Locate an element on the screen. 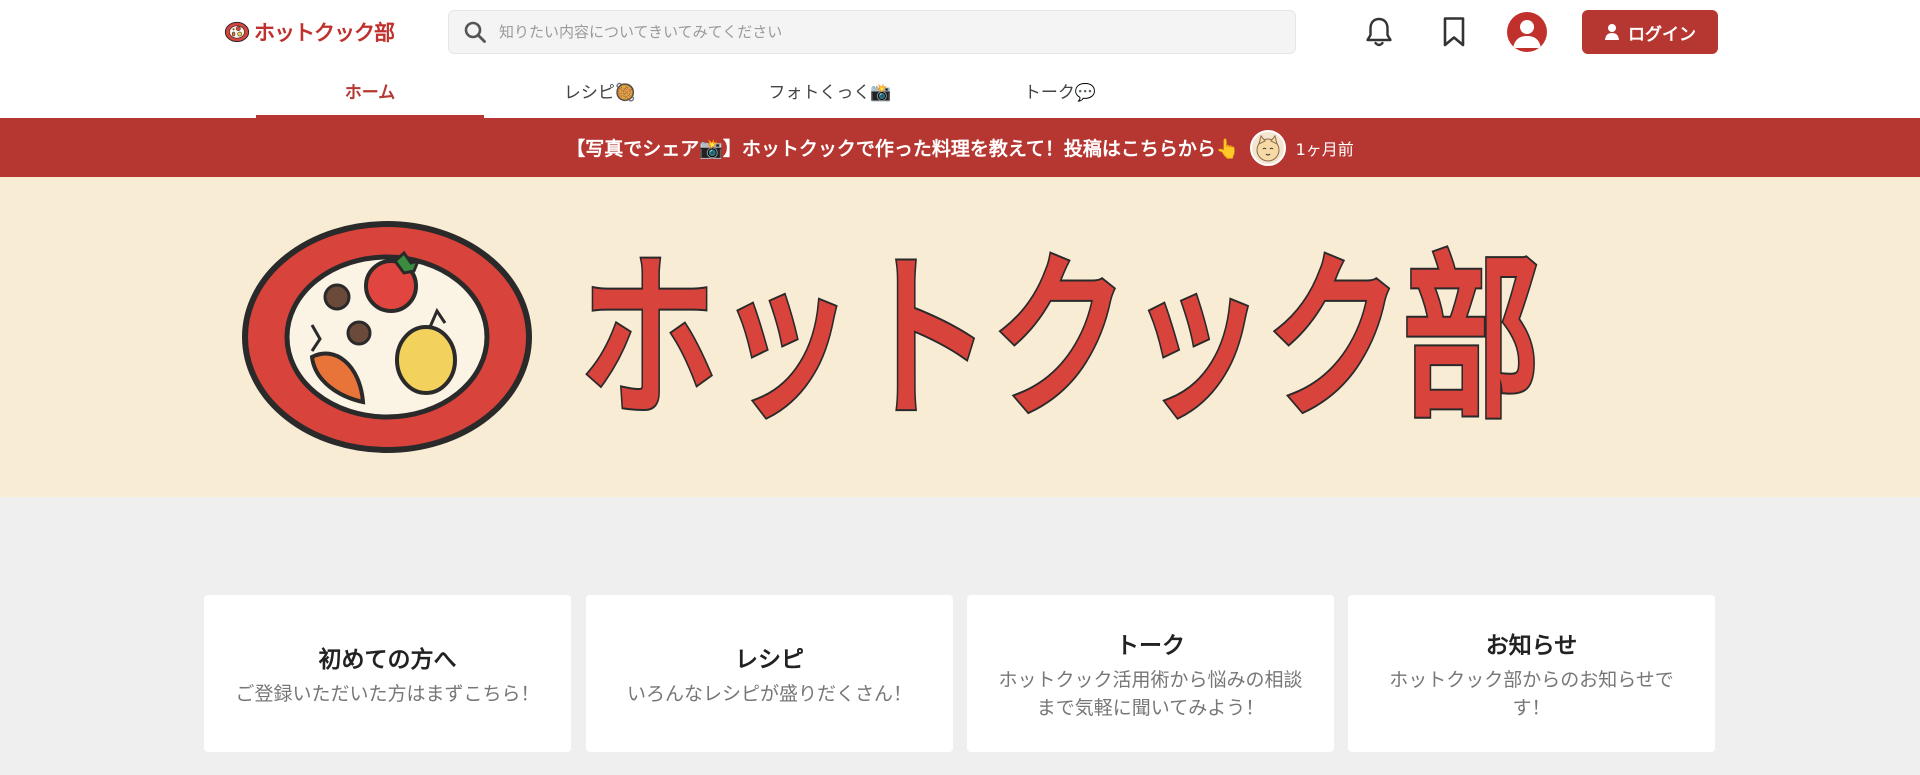 This screenshot has width=1920, height=775. hero-title: ホットクック部 is located at coordinates (1060, 339).